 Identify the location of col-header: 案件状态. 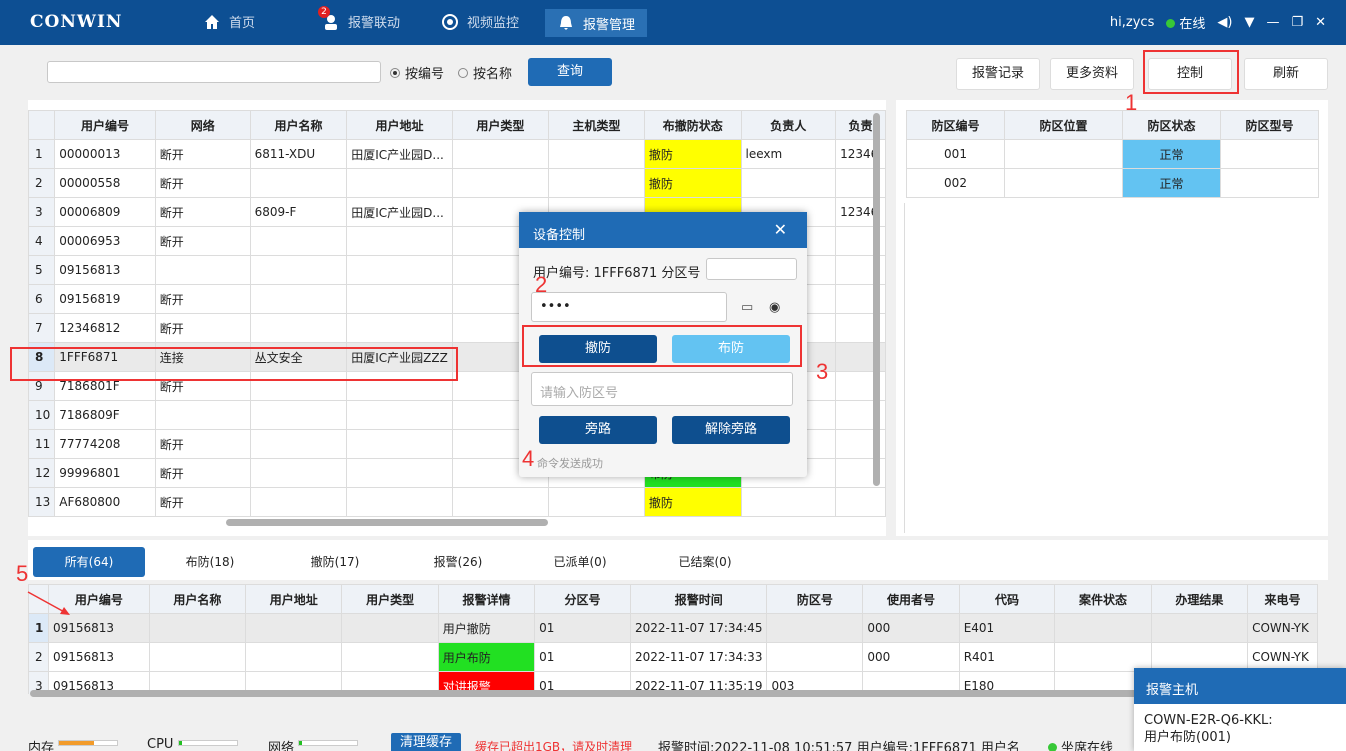
(1103, 599).